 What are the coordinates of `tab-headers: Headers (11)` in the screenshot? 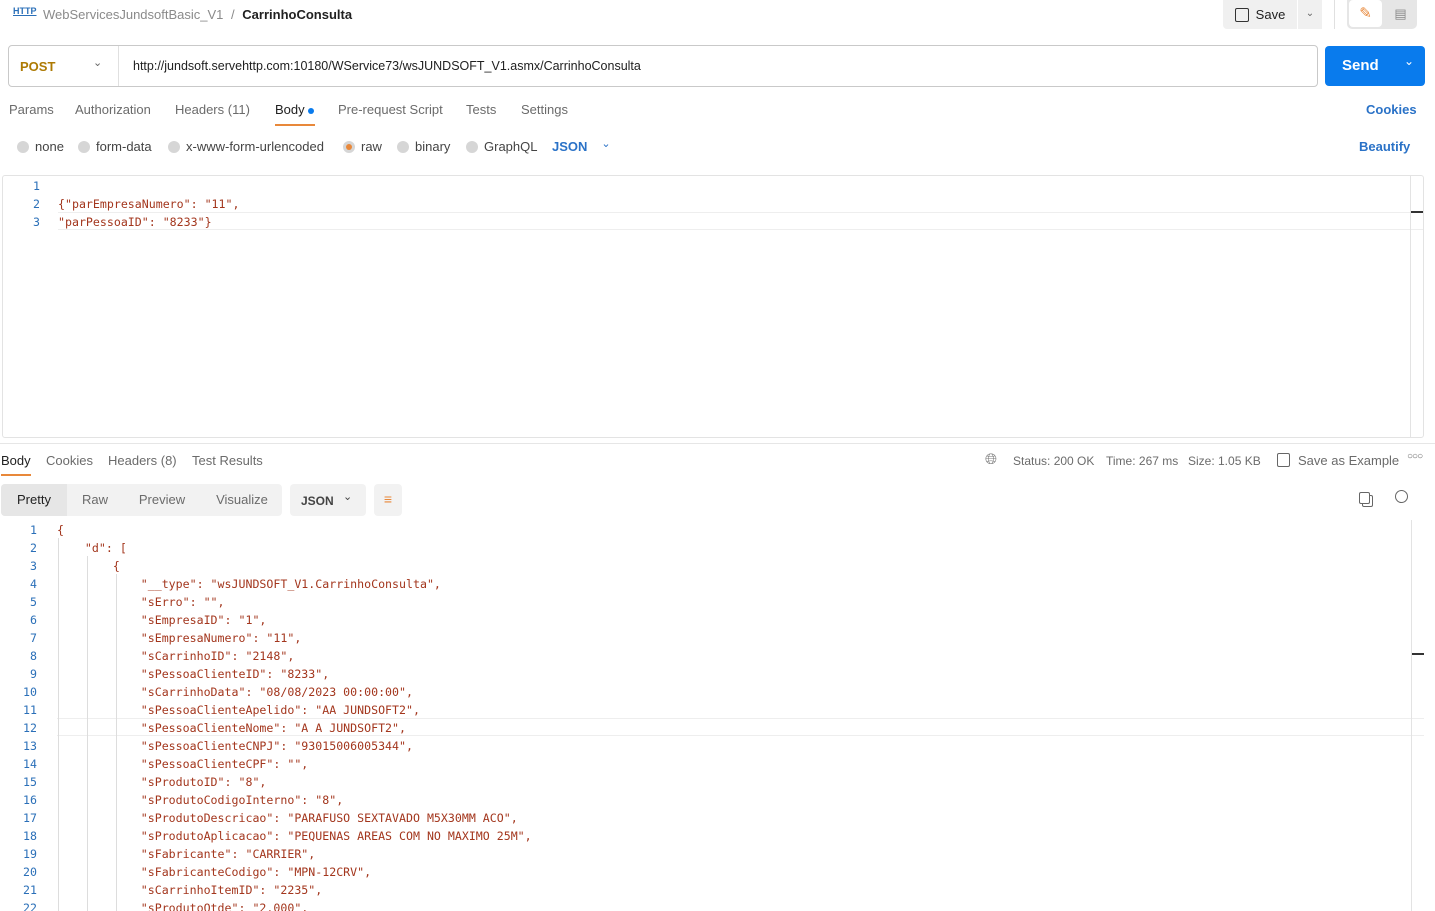 It's located at (212, 109).